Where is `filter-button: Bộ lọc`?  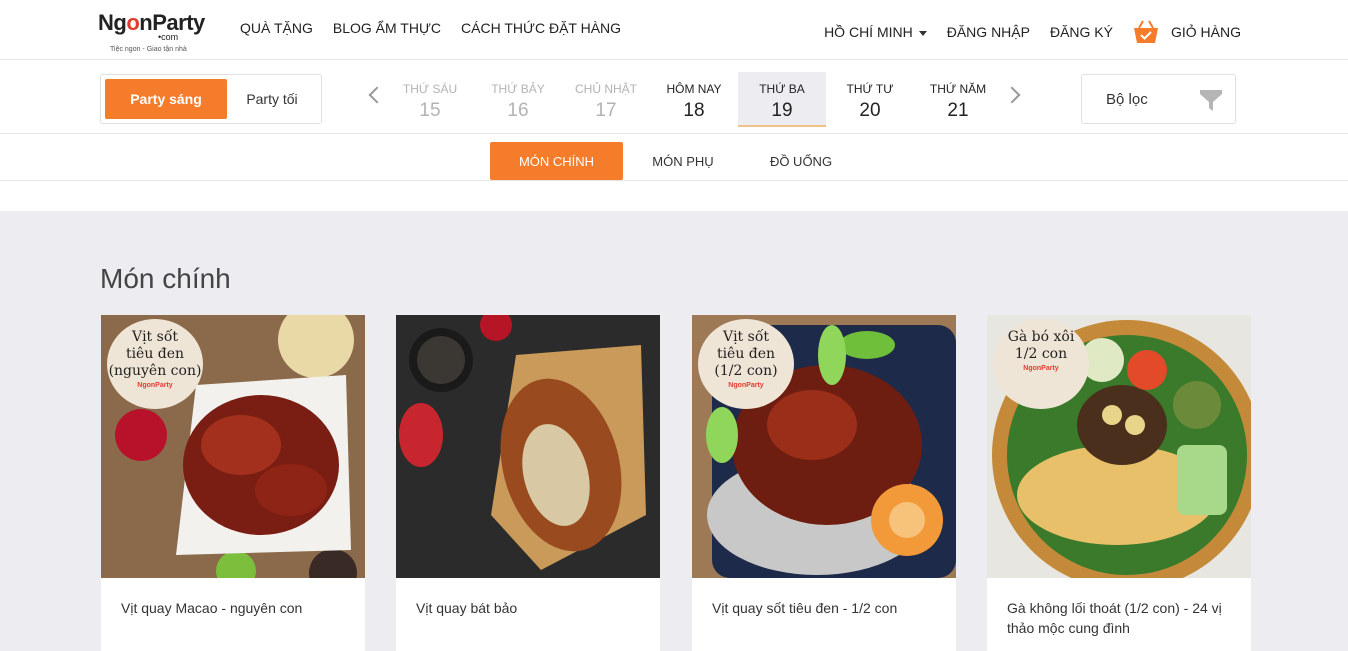
filter-button: Bộ lọc is located at coordinates (1158, 99).